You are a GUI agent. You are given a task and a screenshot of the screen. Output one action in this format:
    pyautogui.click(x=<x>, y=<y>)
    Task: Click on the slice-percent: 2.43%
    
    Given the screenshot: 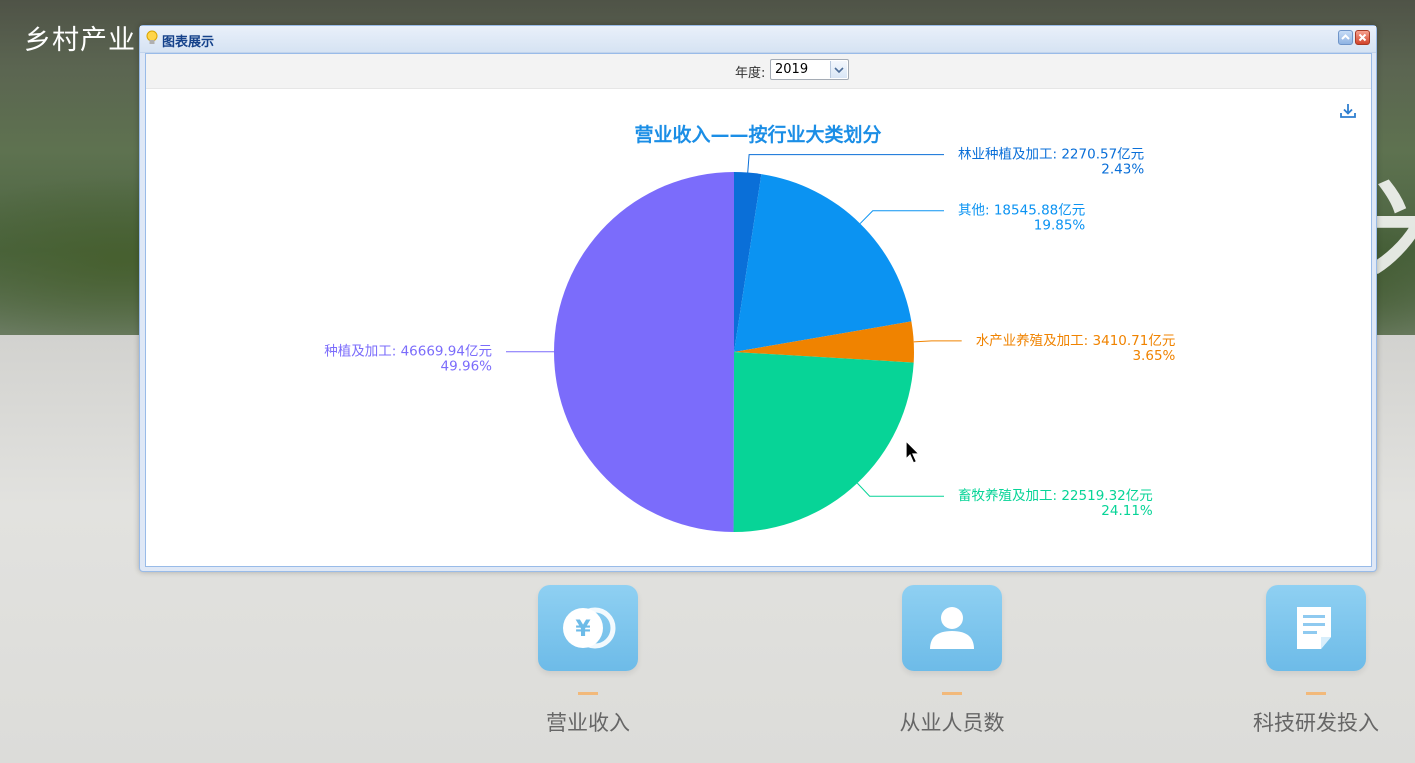 What is the action you would take?
    pyautogui.click(x=1122, y=170)
    